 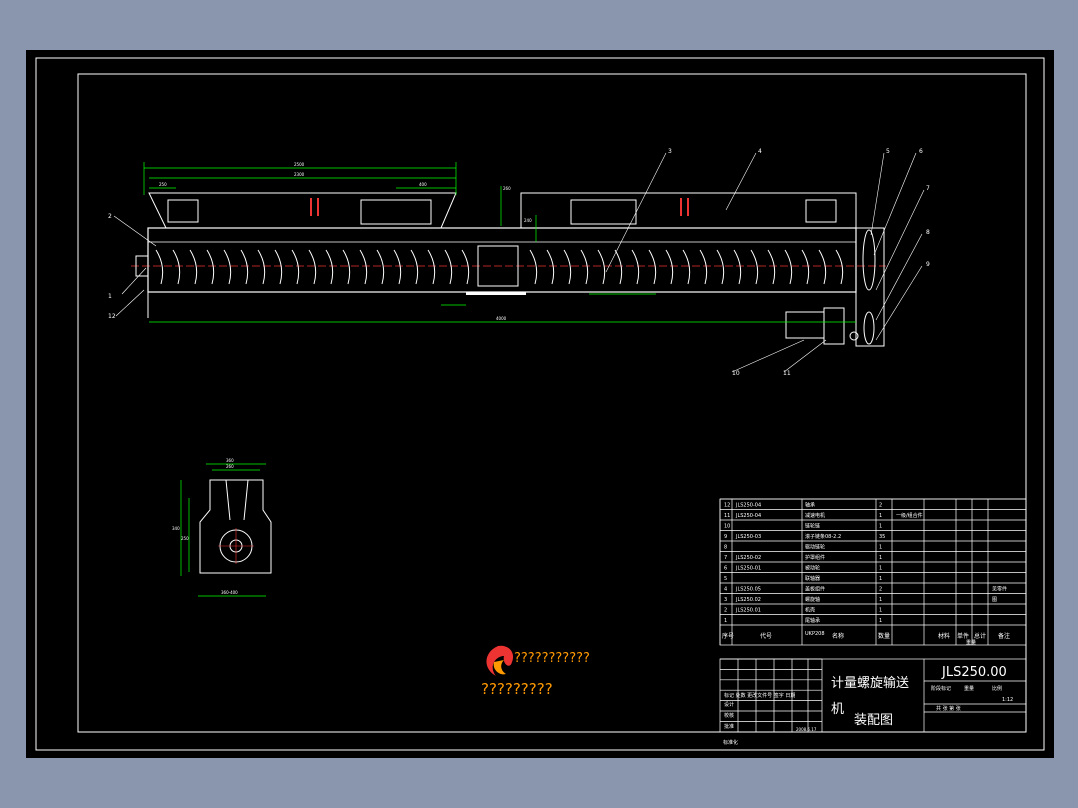 I want to click on parts-cell-name: 被动轮, so click(x=812, y=568).